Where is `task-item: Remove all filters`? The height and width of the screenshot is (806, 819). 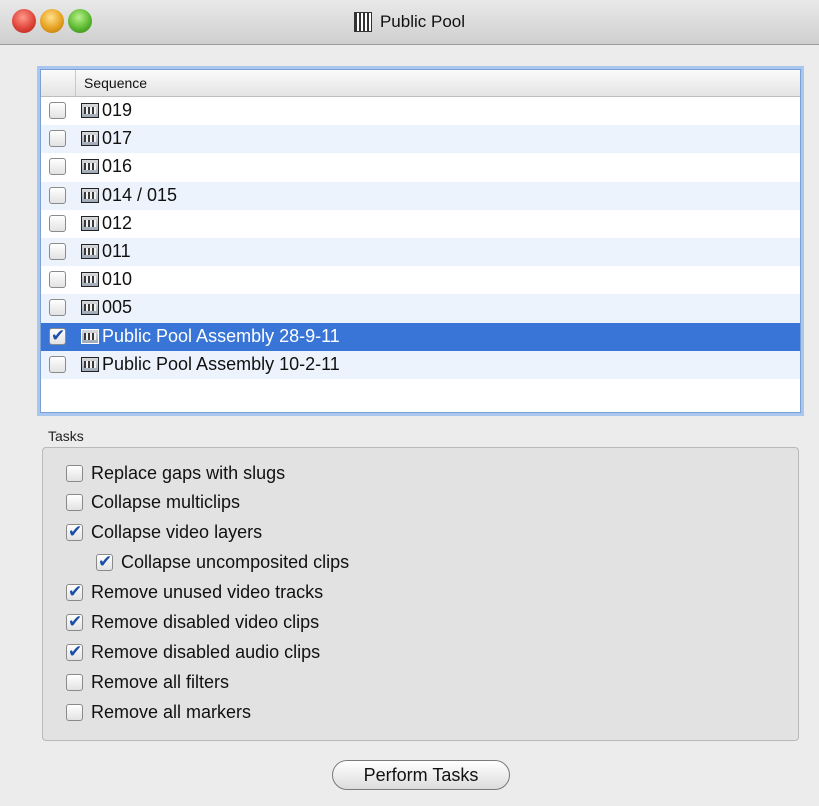 task-item: Remove all filters is located at coordinates (266, 685).